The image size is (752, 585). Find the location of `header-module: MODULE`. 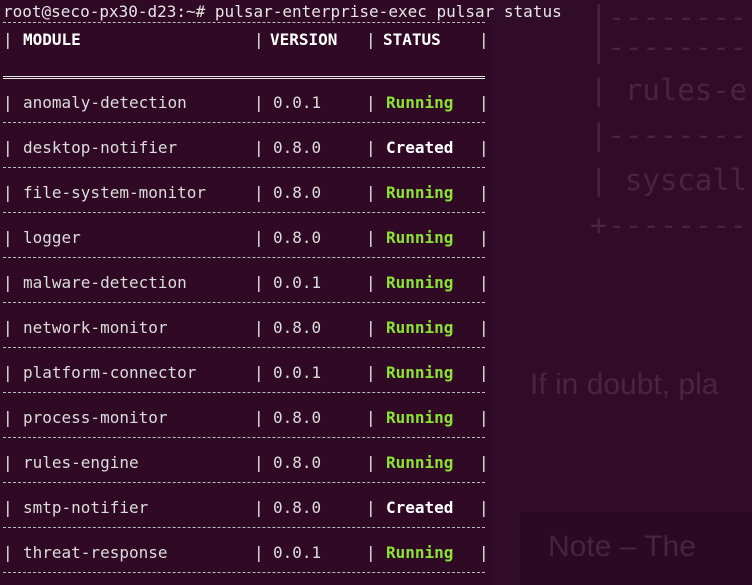

header-module: MODULE is located at coordinates (52, 39).